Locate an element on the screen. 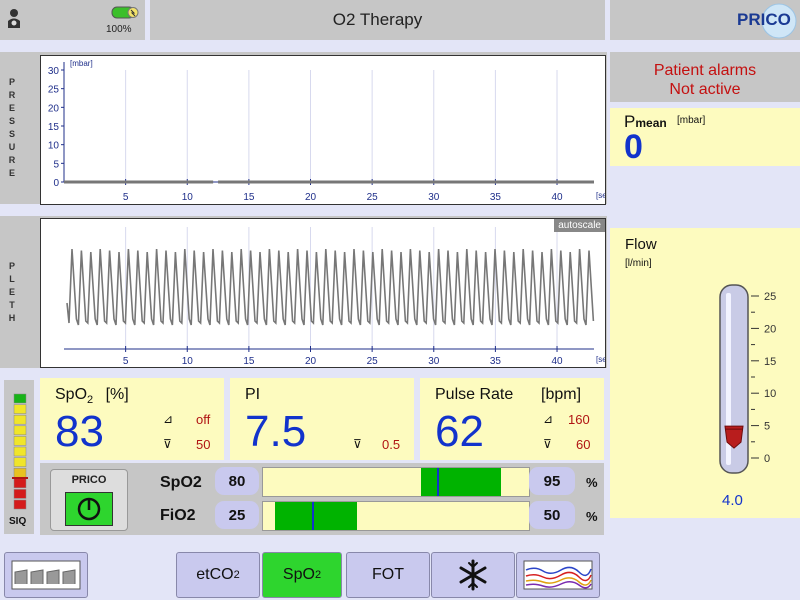  power-icon is located at coordinates (89, 509).